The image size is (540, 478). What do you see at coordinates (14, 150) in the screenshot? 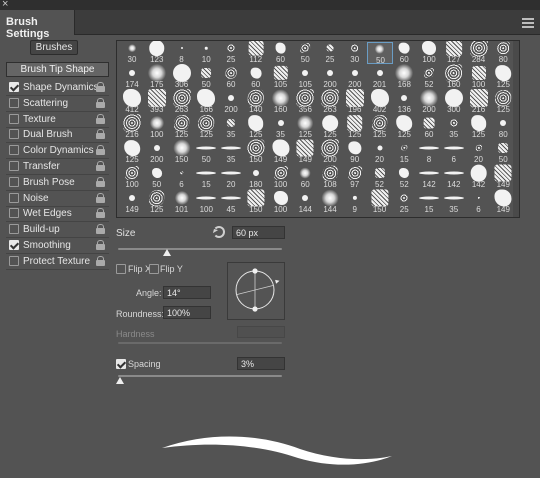
I see `color-dynamics-checkbox` at bounding box center [14, 150].